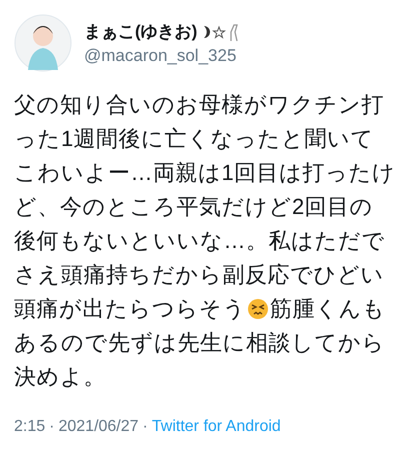 The image size is (413, 454). What do you see at coordinates (130, 309) in the screenshot?
I see `tweet-text: 頭痛が出たらつらそう` at bounding box center [130, 309].